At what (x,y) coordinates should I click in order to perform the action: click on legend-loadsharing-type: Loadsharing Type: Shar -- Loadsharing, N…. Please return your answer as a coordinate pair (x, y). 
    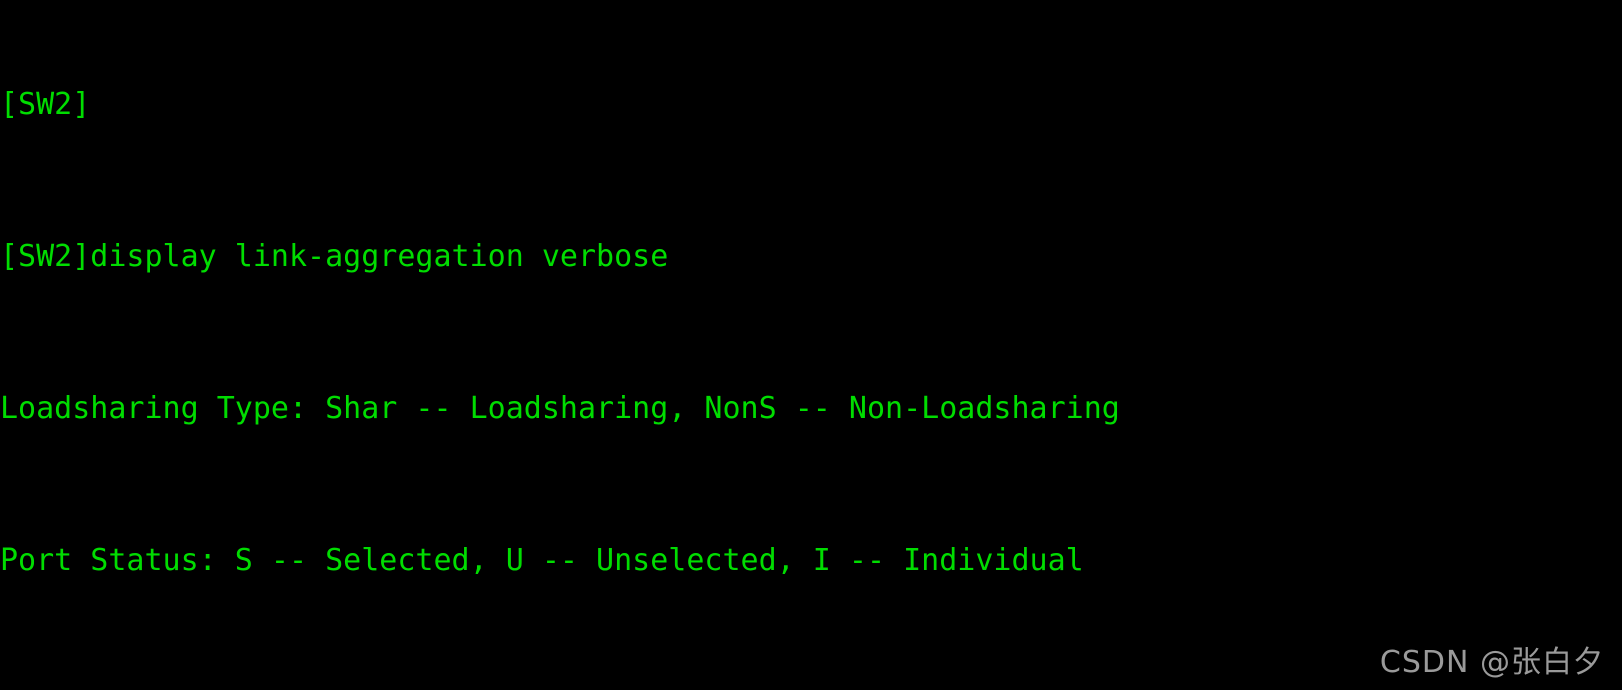
    Looking at the image, I should click on (560, 408).